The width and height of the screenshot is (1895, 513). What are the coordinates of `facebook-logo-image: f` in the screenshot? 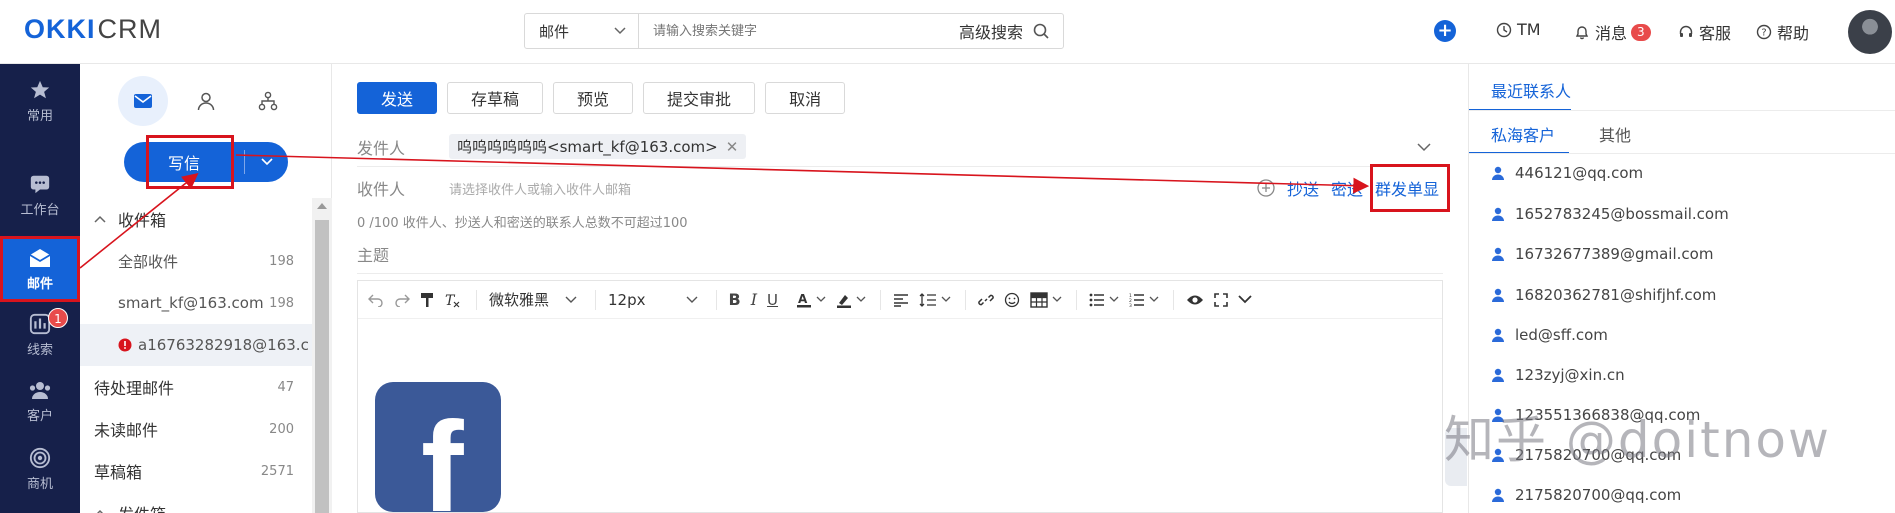 It's located at (438, 447).